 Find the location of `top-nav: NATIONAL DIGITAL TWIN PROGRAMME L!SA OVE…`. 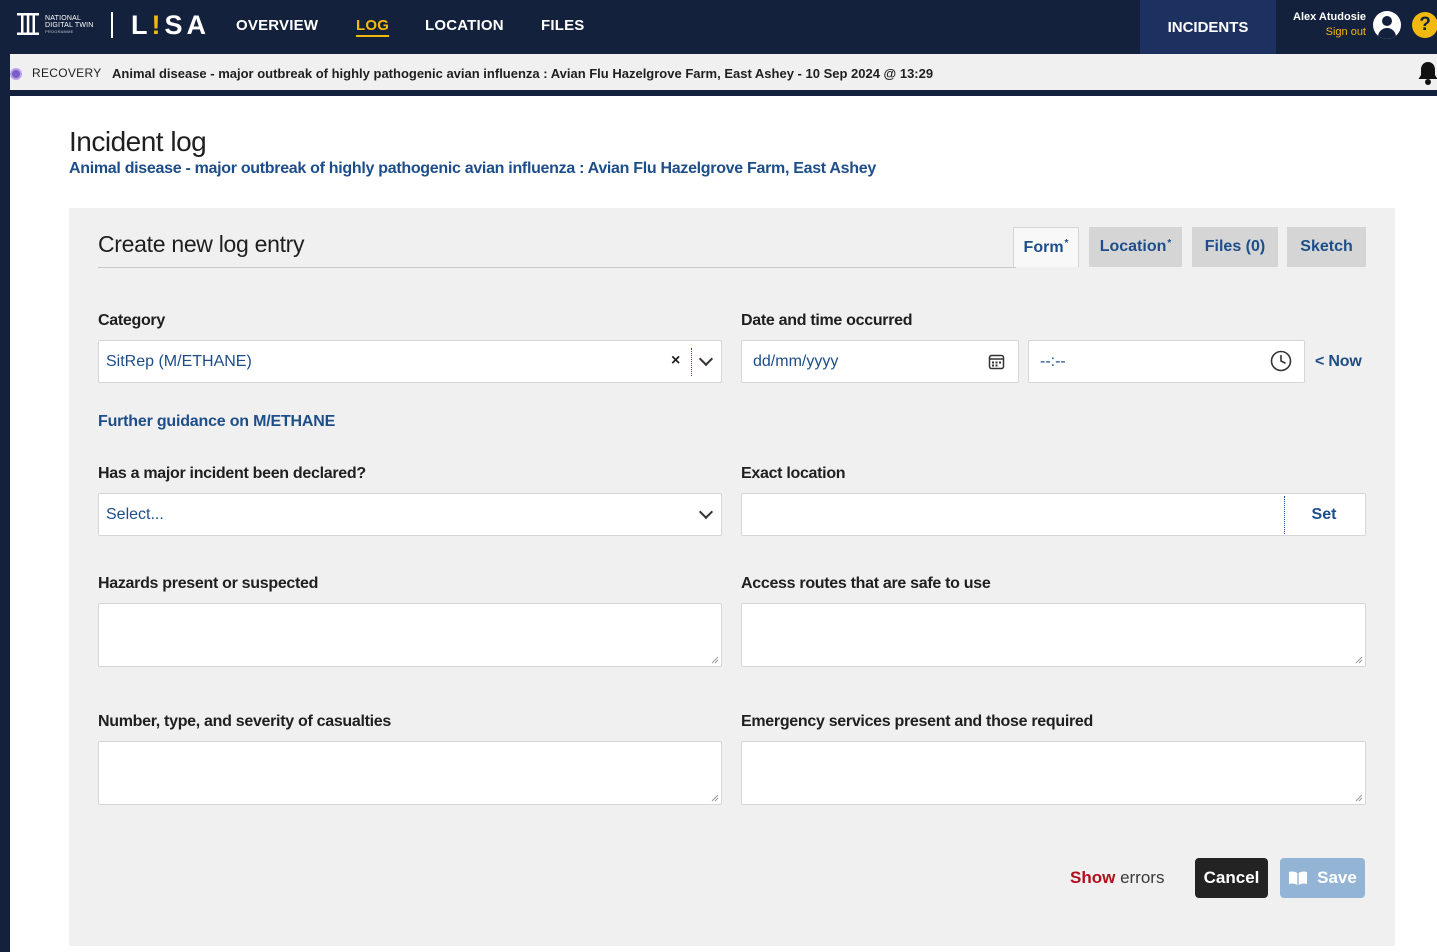

top-nav: NATIONAL DIGITAL TWIN PROGRAMME L!SA OVE… is located at coordinates (718, 27).